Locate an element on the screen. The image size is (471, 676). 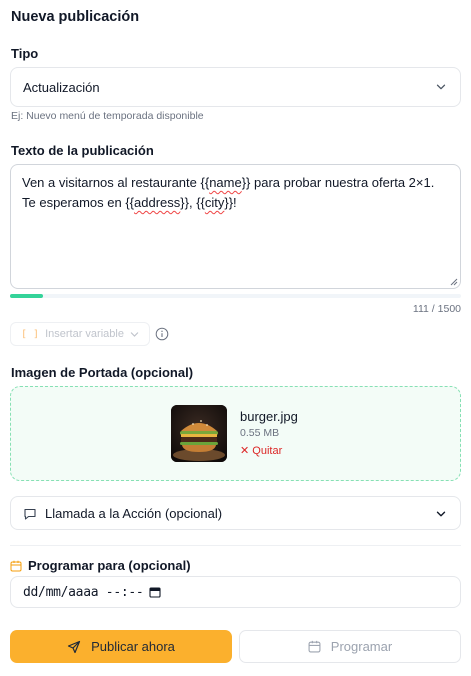
insert-variable-button: [ ] Insertar variable is located at coordinates (80, 334).